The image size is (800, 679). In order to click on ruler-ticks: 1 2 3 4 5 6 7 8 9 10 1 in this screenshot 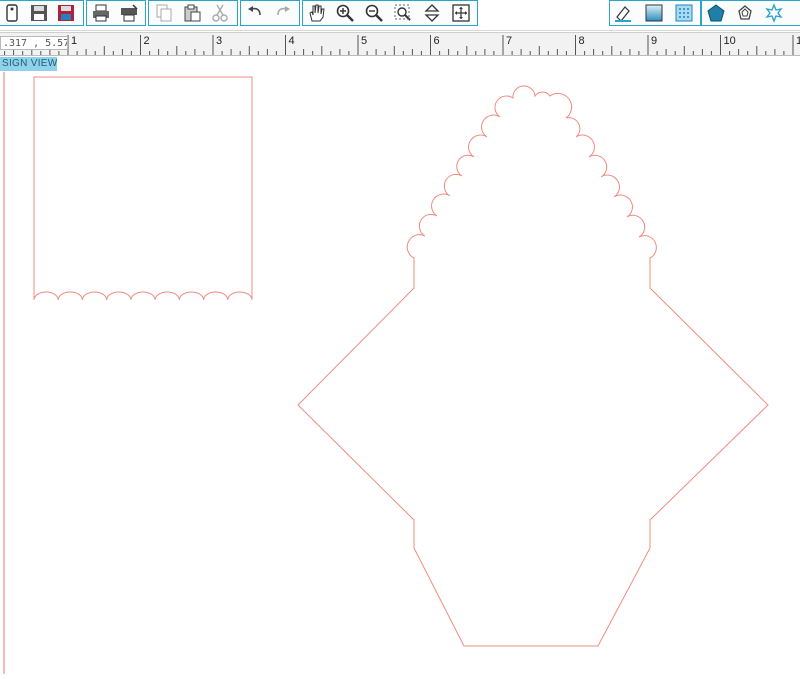, I will do `click(402, 45)`.